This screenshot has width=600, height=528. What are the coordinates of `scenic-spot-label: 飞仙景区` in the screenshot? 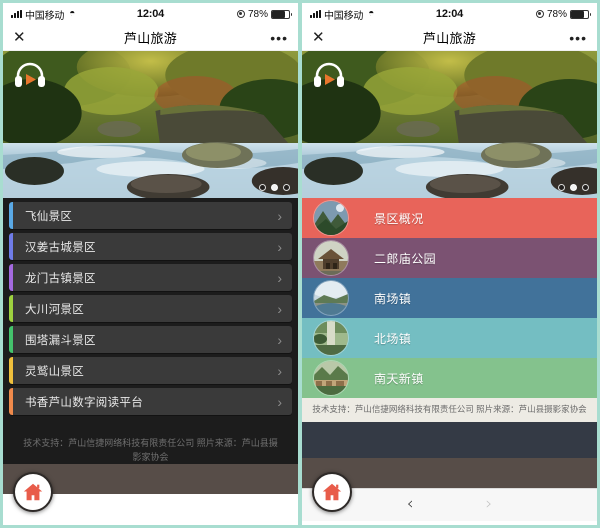 It's located at (49, 216).